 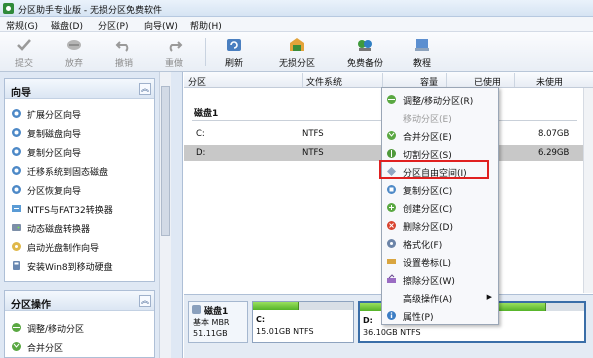 What do you see at coordinates (440, 135) in the screenshot?
I see `menu-merge-partition: 合并分区(E)` at bounding box center [440, 135].